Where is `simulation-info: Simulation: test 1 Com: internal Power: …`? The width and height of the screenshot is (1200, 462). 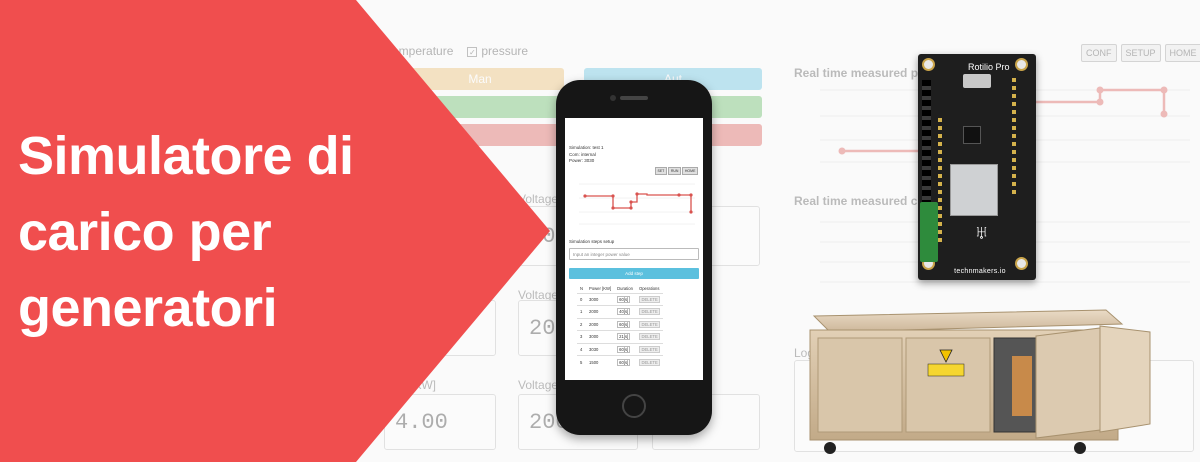 simulation-info: Simulation: test 1 Com: internal Power: … is located at coordinates (586, 155).